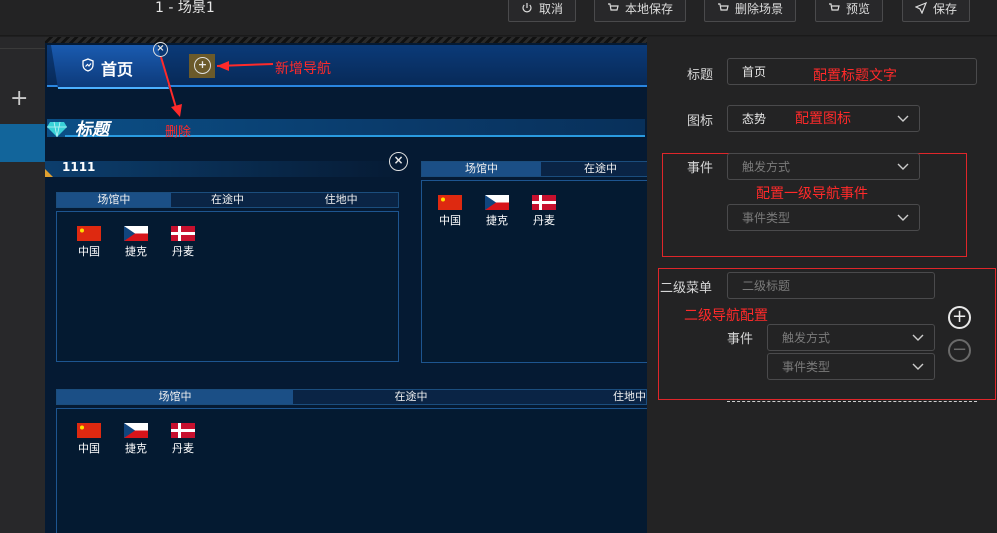 This screenshot has height=533, width=997. Describe the element at coordinates (754, 72) in the screenshot. I see `title-input-value: 首页` at that location.